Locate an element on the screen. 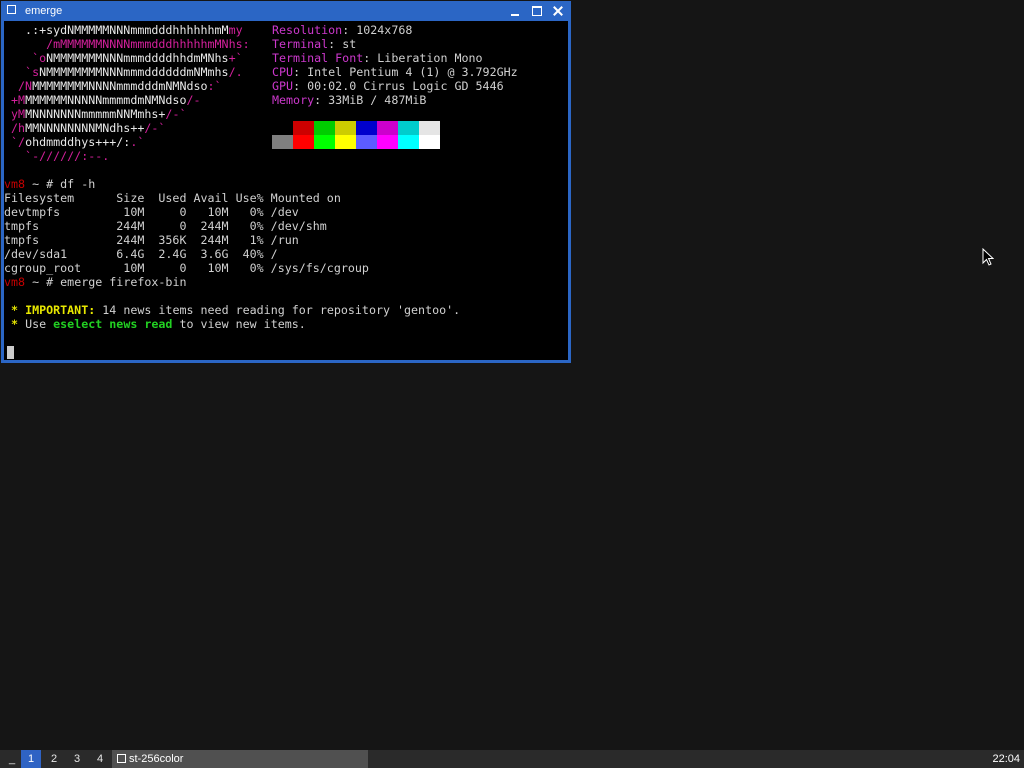 This screenshot has width=1024, height=768. df-row: tmpfs 244M 356K 244M 1% /run is located at coordinates (151, 240).